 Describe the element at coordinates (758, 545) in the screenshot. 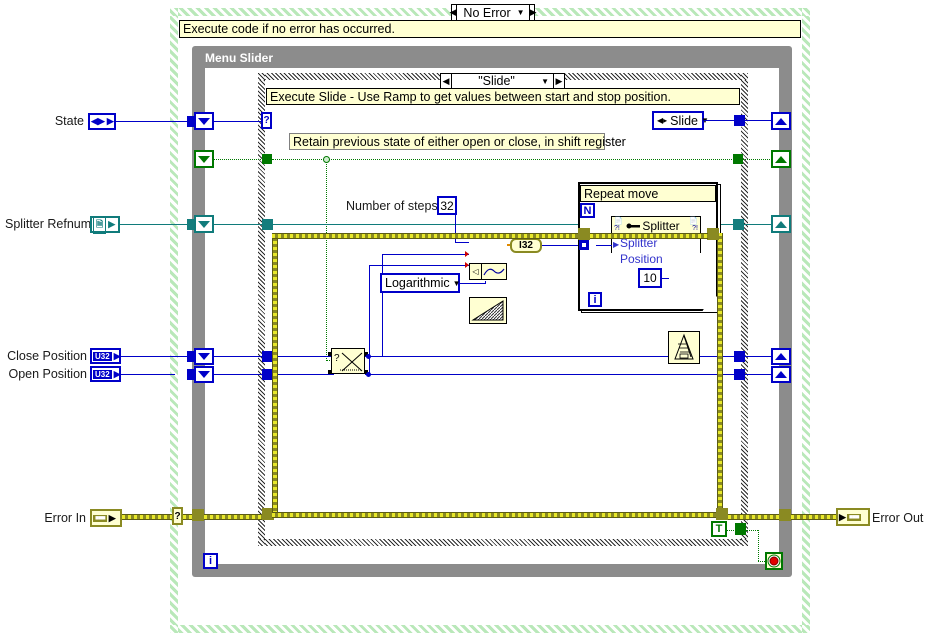

I see `wire-true-to-stop-v` at that location.